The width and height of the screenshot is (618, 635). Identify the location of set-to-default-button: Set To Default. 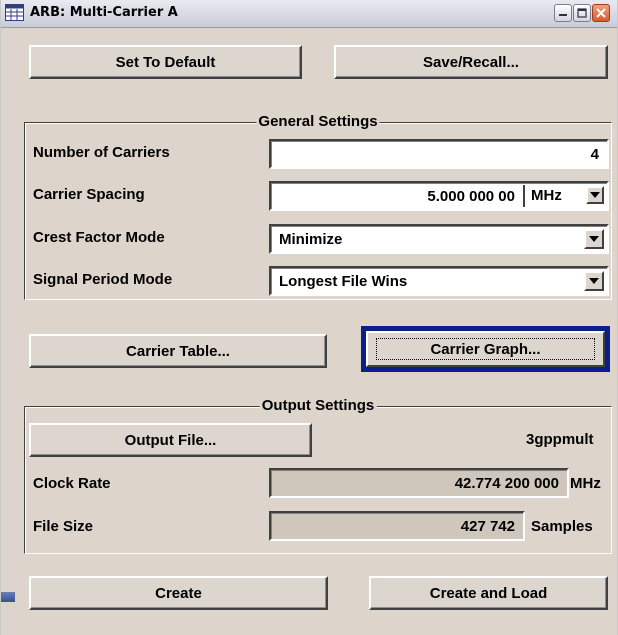
(165, 62).